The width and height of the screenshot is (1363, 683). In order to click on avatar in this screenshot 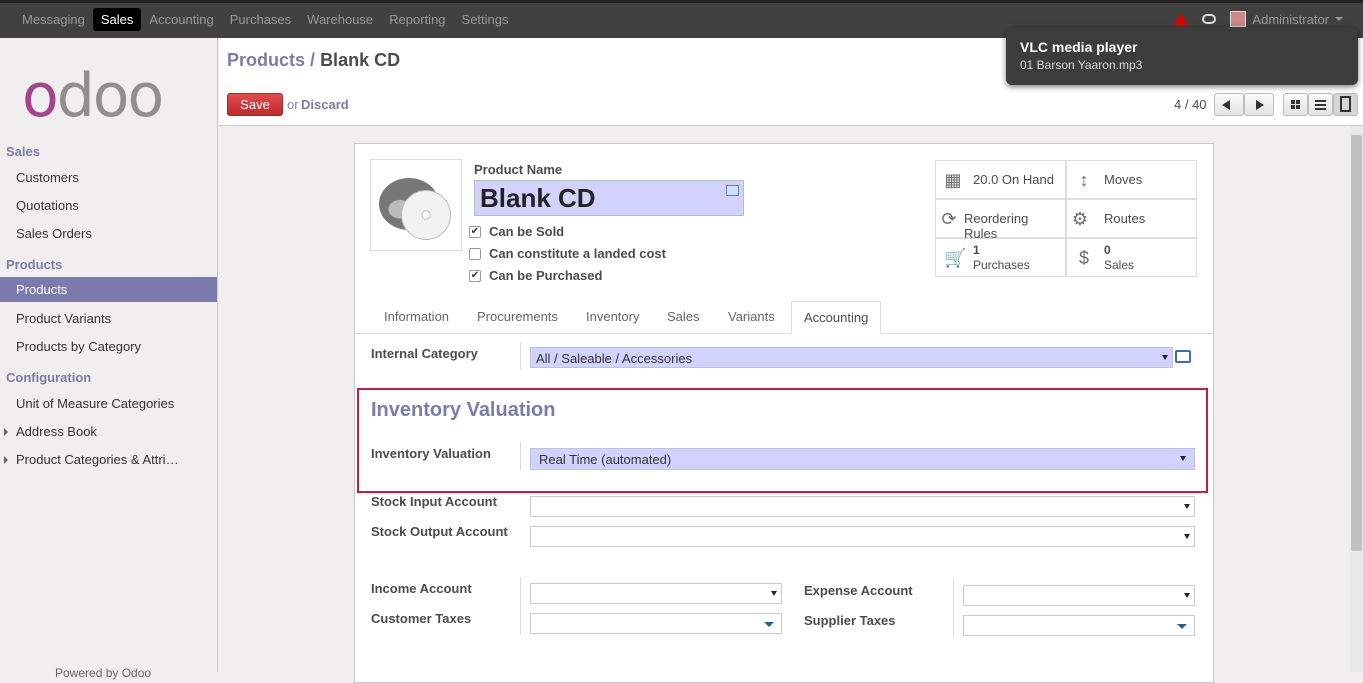, I will do `click(1238, 19)`.